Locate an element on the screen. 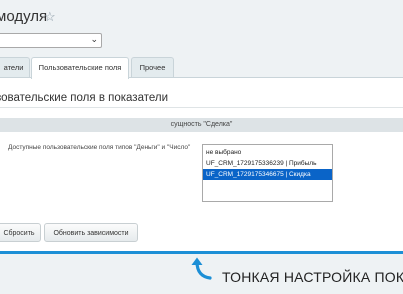 The image size is (403, 294). tab-label: Пользовательские поля is located at coordinates (80, 67).